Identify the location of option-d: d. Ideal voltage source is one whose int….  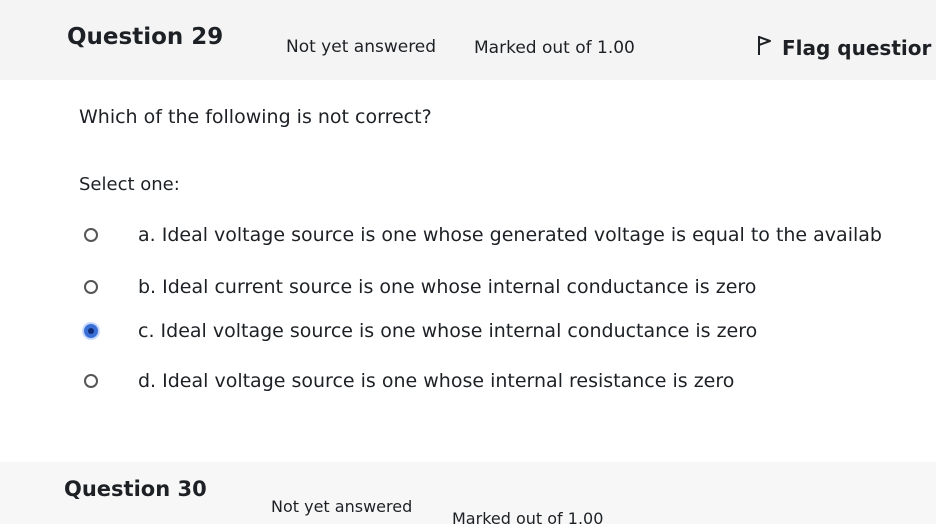
(409, 381).